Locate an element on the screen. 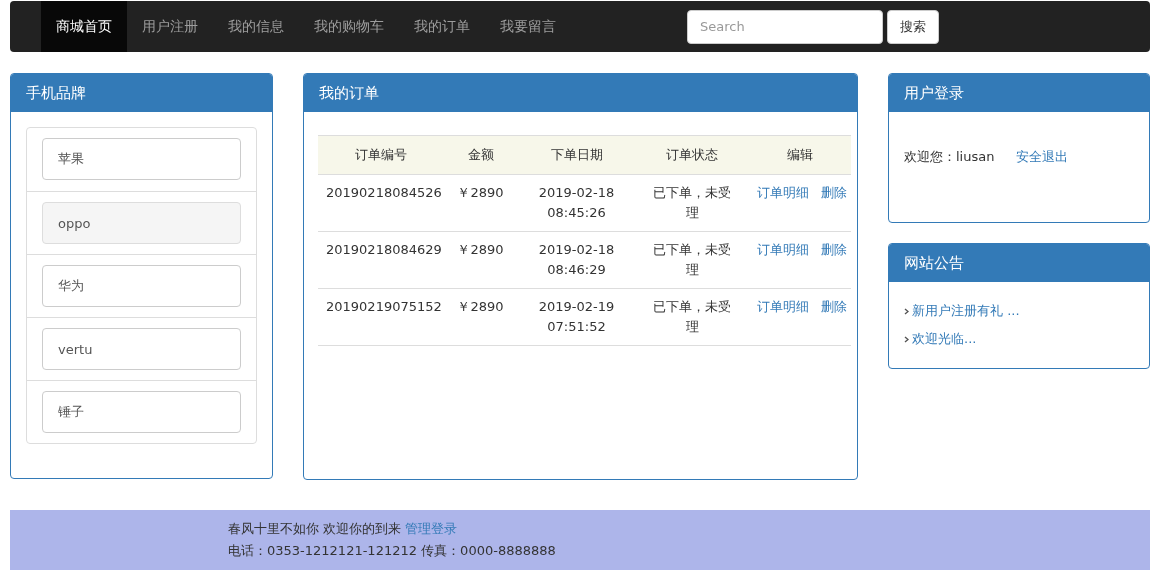  footer-text: 春风十里不如你 欢迎你的到来 is located at coordinates (315, 529).